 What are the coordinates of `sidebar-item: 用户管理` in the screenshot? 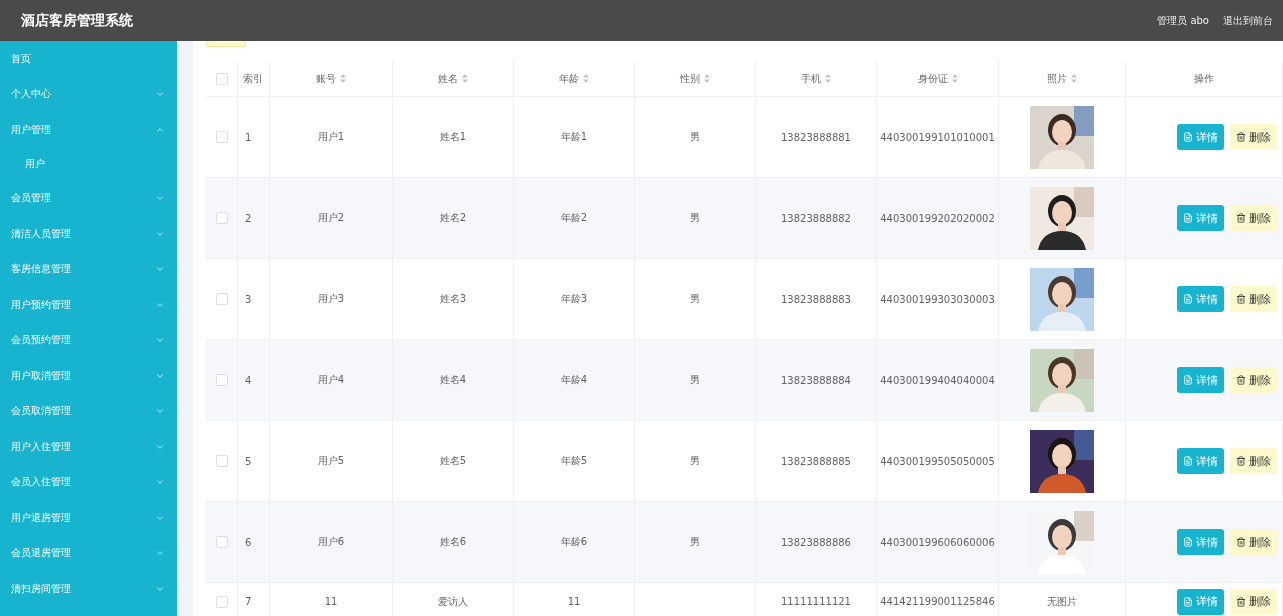 It's located at (88, 130).